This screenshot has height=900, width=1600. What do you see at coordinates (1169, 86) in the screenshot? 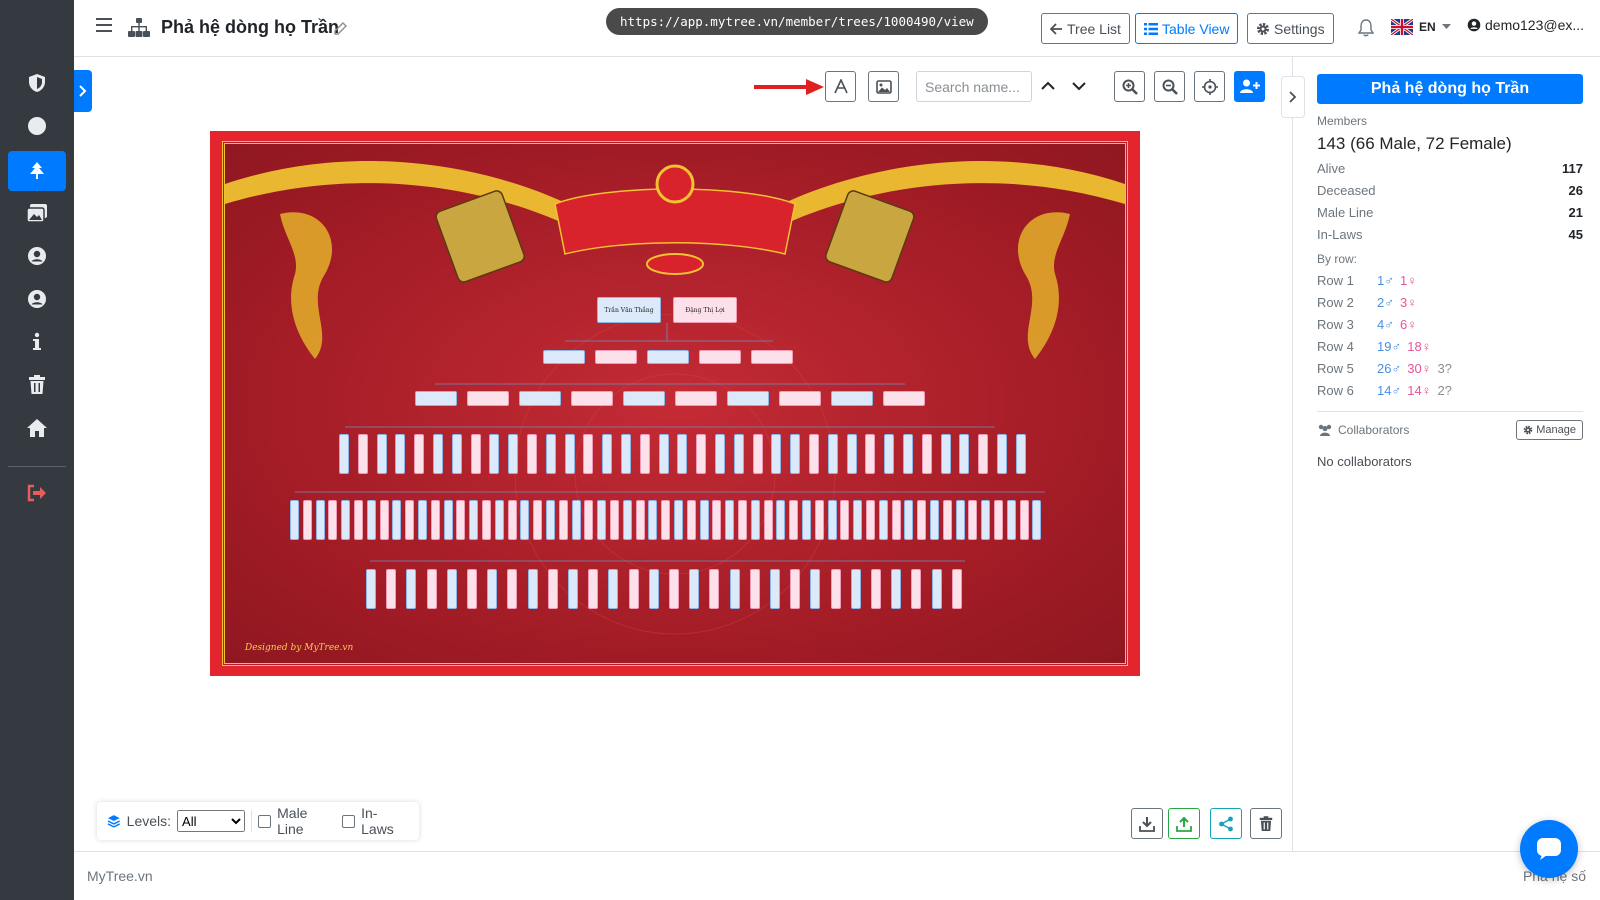
I see `zoom-out-button` at bounding box center [1169, 86].